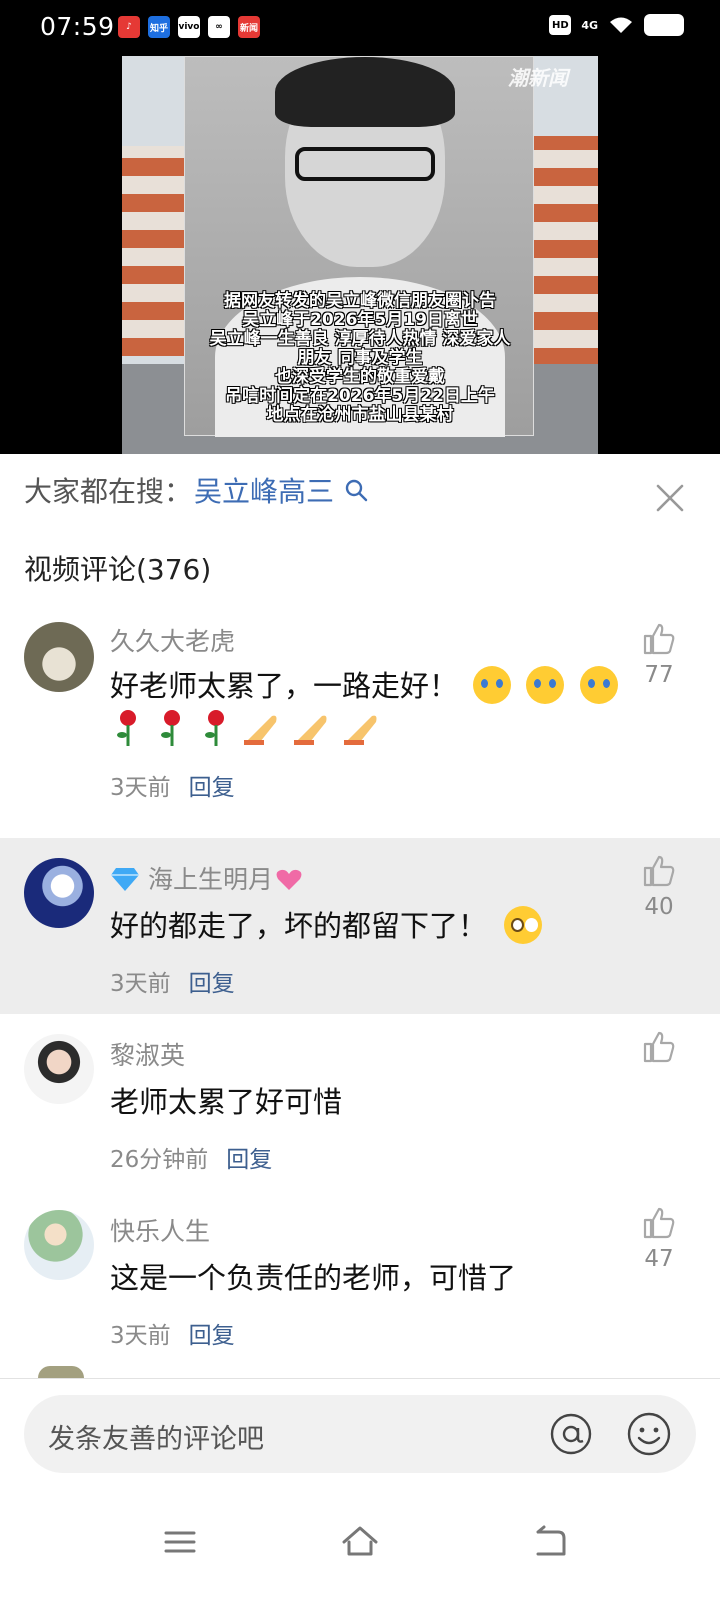  What do you see at coordinates (249, 27) in the screenshot?
I see `news-app-icon: 新闻` at bounding box center [249, 27].